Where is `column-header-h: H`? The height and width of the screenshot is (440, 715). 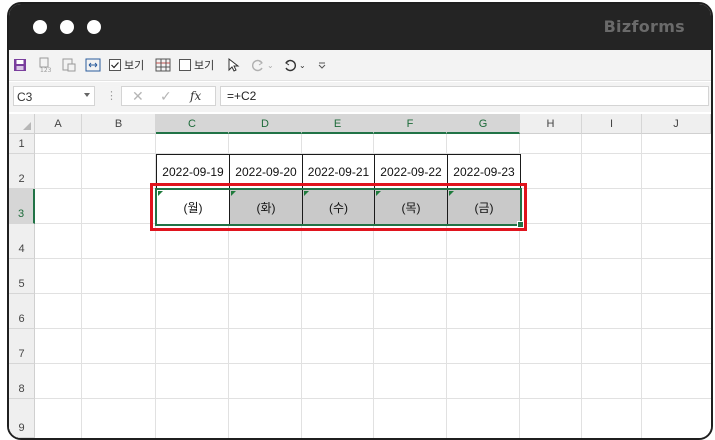 column-header-h: H is located at coordinates (551, 124).